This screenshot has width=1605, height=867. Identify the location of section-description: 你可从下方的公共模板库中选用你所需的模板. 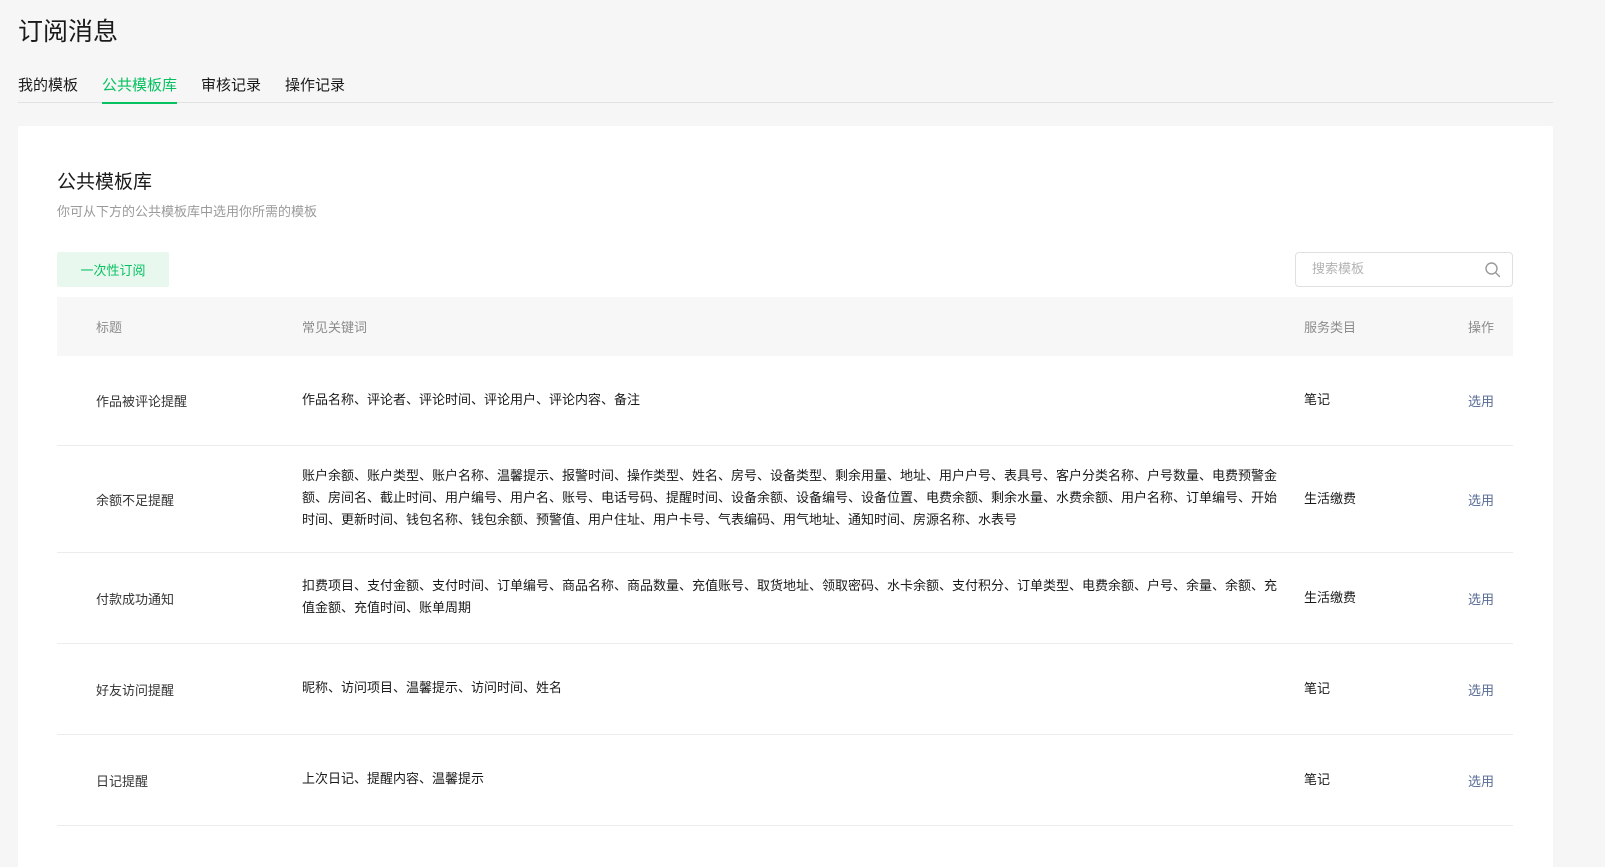
(187, 212).